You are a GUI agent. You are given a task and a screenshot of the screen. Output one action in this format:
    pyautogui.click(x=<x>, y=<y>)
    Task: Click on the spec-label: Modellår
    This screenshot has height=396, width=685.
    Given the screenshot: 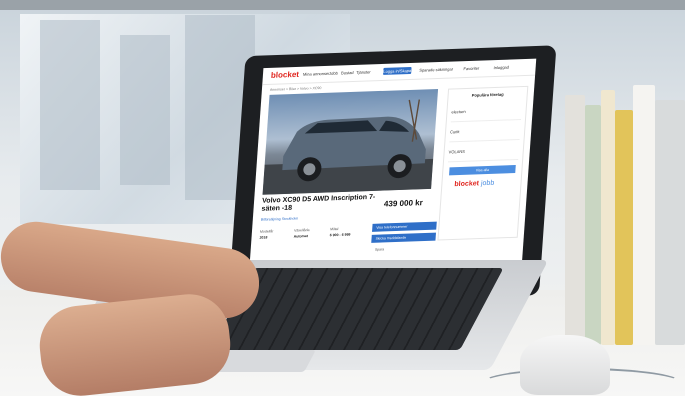 What is the action you would take?
    pyautogui.click(x=266, y=231)
    